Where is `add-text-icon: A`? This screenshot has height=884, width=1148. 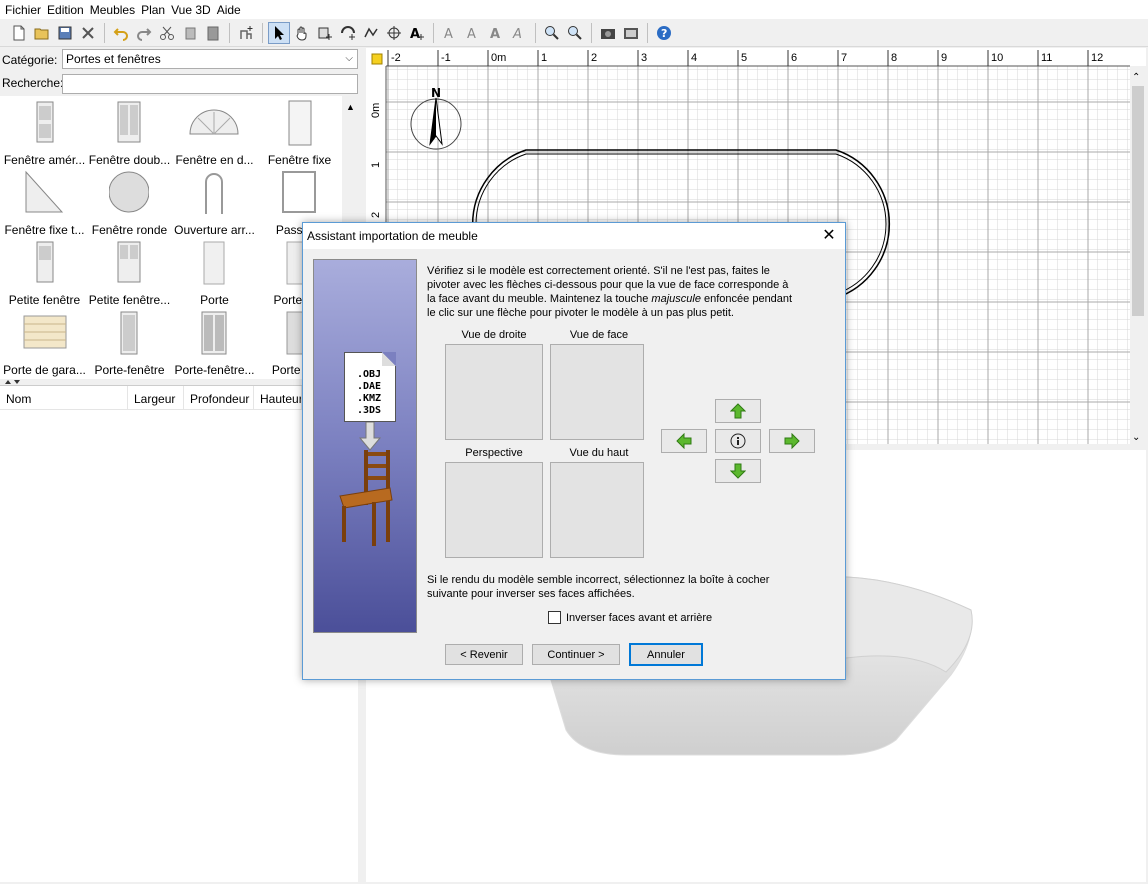 add-text-icon: A is located at coordinates (417, 33).